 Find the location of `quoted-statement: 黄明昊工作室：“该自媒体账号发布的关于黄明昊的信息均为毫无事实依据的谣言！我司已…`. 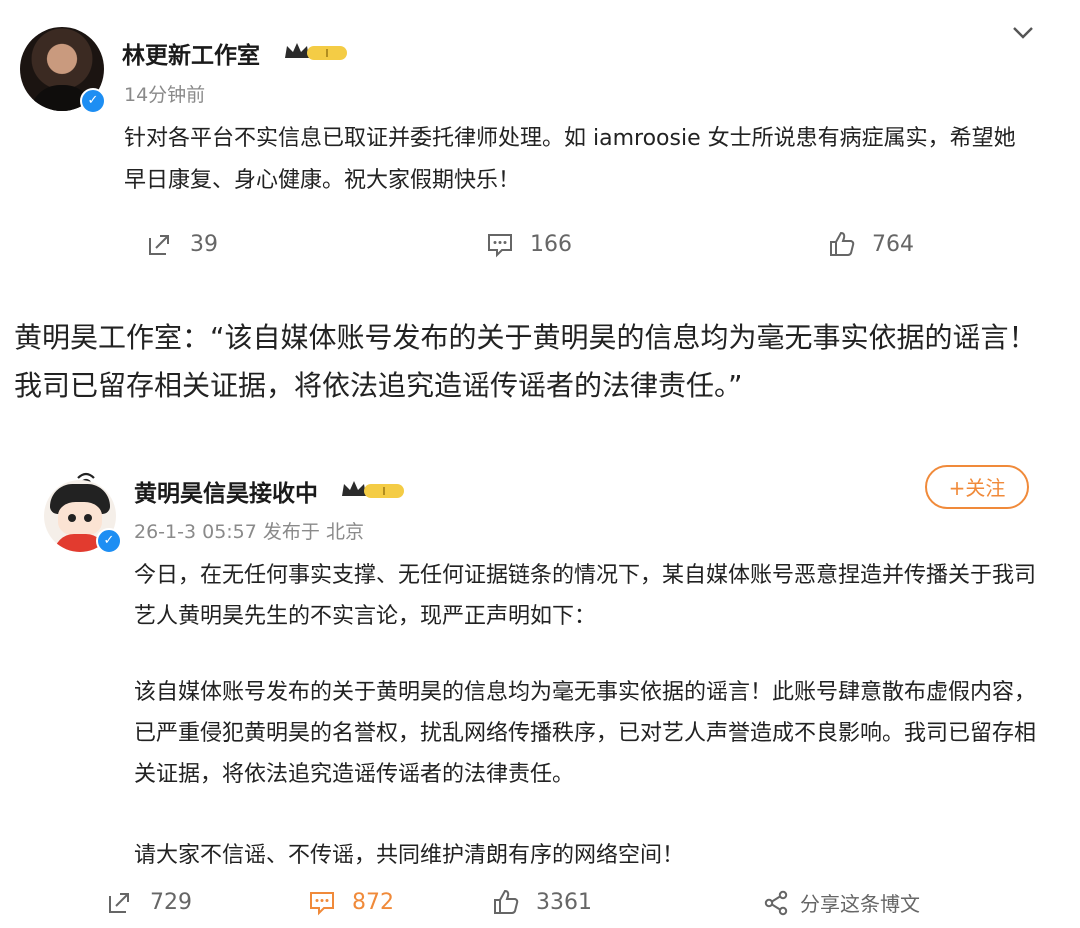

quoted-statement: 黄明昊工作室：“该自媒体账号发布的关于黄明昊的信息均为毫无事实依据的谣言！我司已… is located at coordinates (525, 361).